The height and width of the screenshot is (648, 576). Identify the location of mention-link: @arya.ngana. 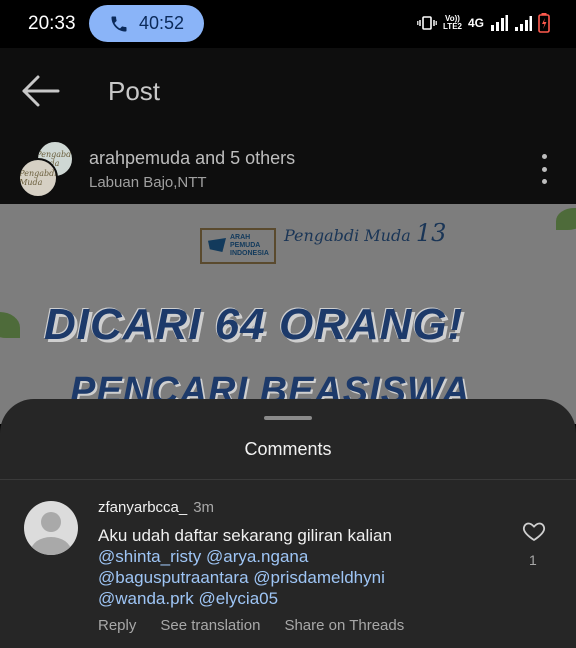
(257, 556).